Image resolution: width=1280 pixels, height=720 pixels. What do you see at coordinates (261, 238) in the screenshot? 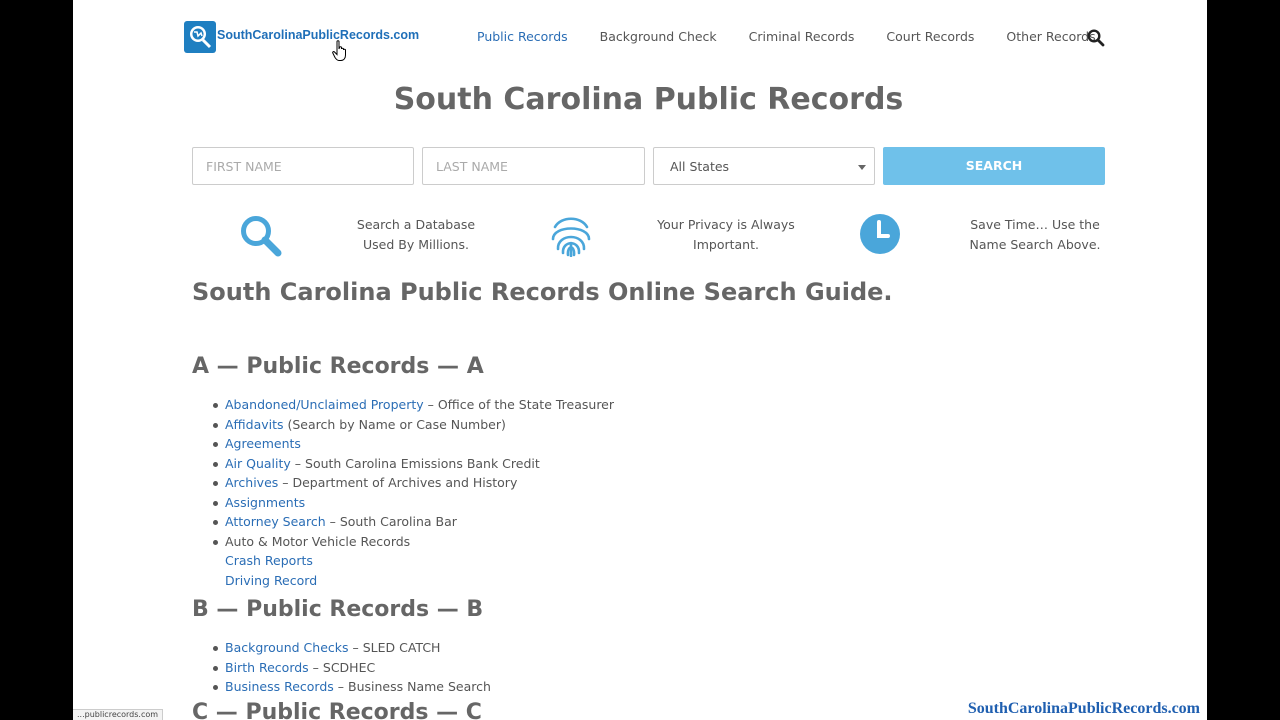
I see `search-feature-icon` at bounding box center [261, 238].